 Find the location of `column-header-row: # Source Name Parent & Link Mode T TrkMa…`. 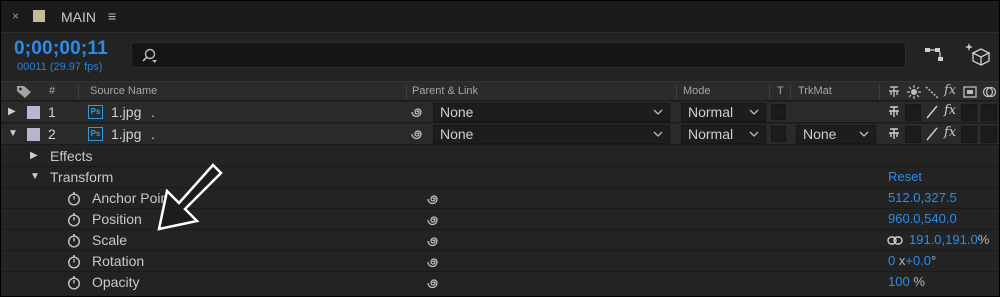

column-header-row: # Source Name Parent & Link Mode T TrkMa… is located at coordinates (500, 91).